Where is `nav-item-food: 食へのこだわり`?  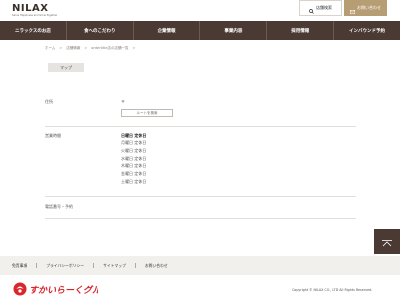
nav-item-food: 食へのこだわり is located at coordinates (100, 30).